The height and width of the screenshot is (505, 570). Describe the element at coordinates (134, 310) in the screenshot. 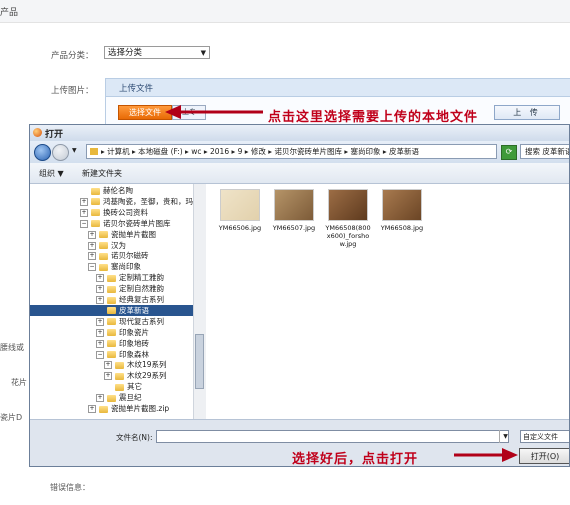

I see `tree-item-label: 皮革新语` at that location.